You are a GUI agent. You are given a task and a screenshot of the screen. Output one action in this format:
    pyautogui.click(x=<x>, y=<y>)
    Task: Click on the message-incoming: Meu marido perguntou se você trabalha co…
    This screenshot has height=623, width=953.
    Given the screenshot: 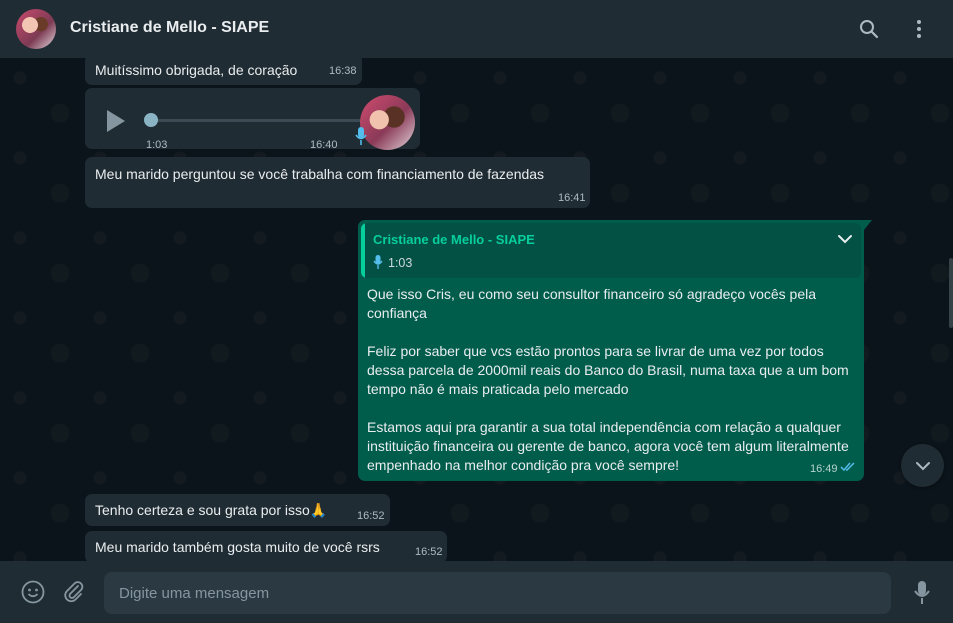 What is the action you would take?
    pyautogui.click(x=337, y=182)
    